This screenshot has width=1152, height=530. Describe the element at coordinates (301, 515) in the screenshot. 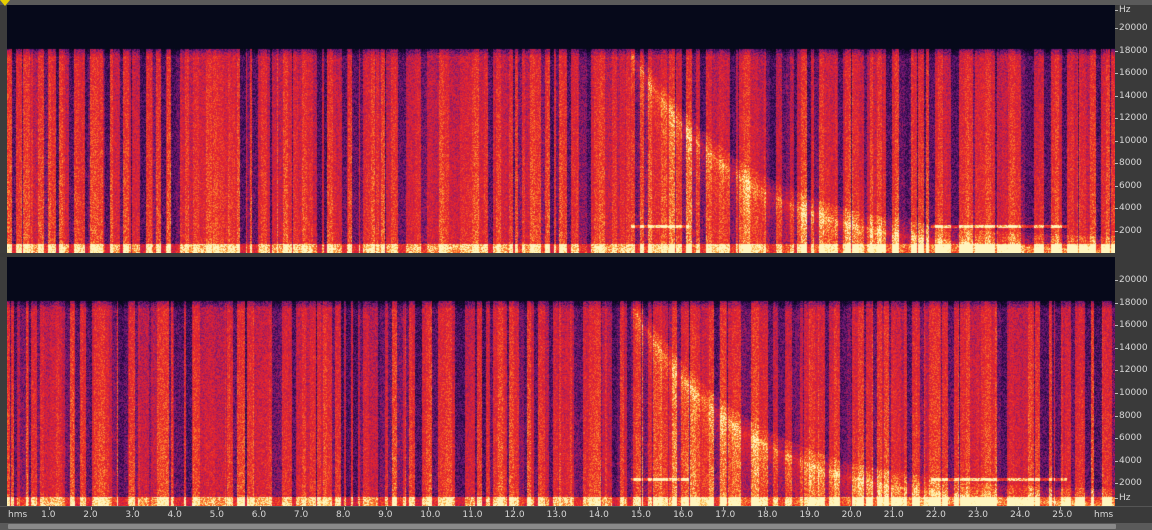

I see `time-tick-label: 7.0` at that location.